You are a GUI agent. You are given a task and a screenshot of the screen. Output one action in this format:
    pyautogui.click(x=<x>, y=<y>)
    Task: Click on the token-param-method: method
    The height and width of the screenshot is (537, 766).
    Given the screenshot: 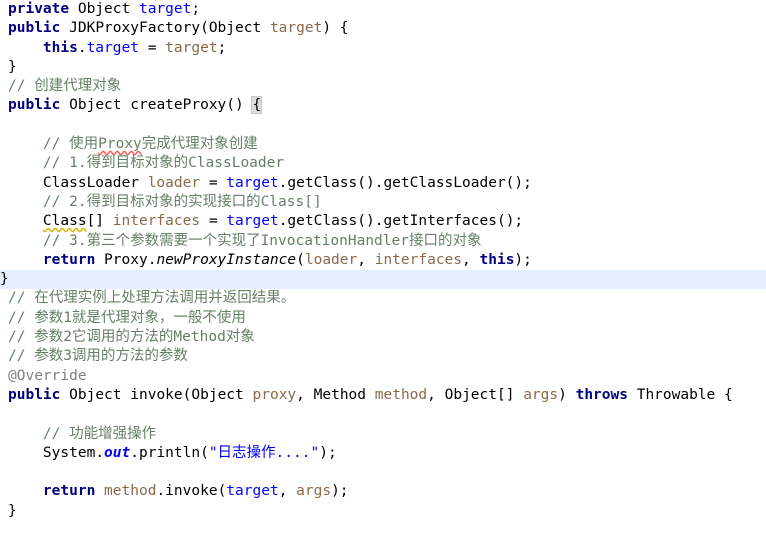 What is the action you would take?
    pyautogui.click(x=130, y=491)
    